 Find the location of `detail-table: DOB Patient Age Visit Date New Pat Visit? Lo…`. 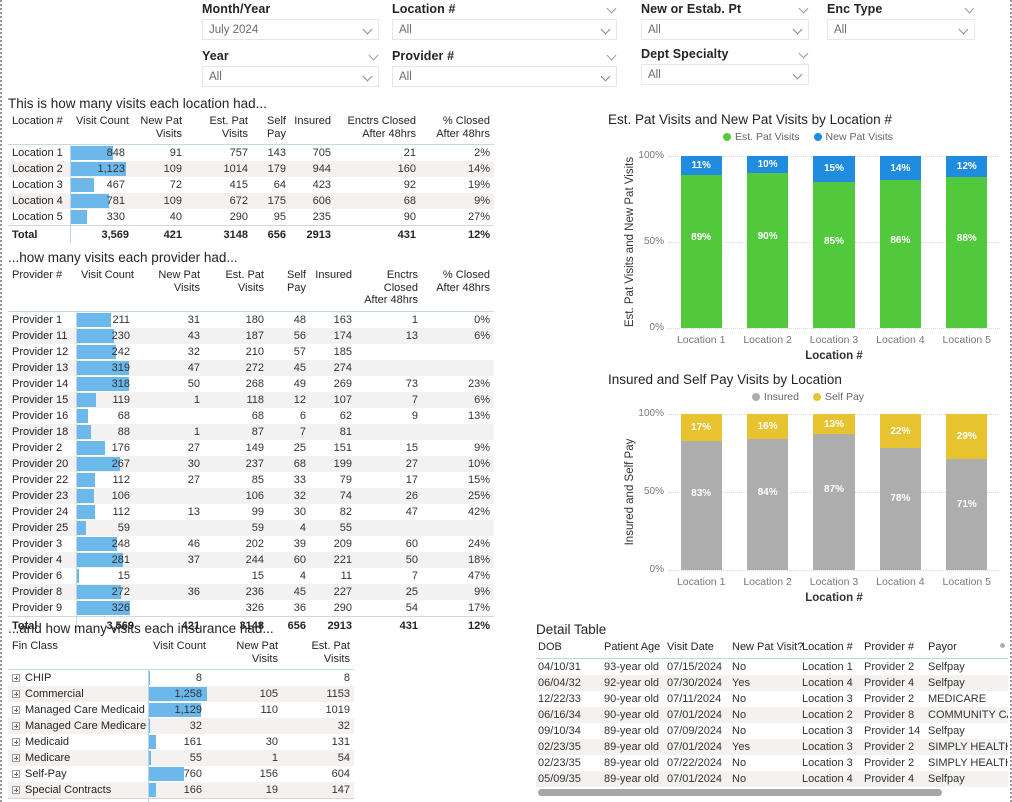

detail-table: DOB Patient Age Visit Date New Pat Visit? Lo… is located at coordinates (772, 713).